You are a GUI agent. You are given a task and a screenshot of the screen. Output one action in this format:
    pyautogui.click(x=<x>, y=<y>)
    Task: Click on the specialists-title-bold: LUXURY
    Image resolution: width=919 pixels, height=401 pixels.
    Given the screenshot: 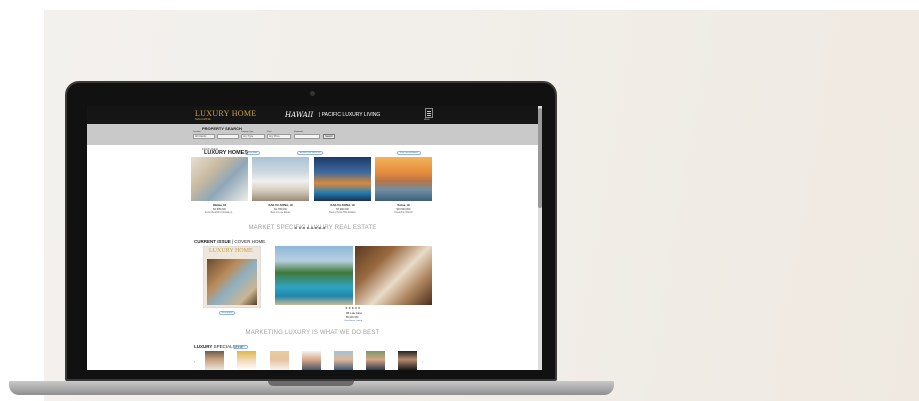 What is the action you would take?
    pyautogui.click(x=203, y=346)
    